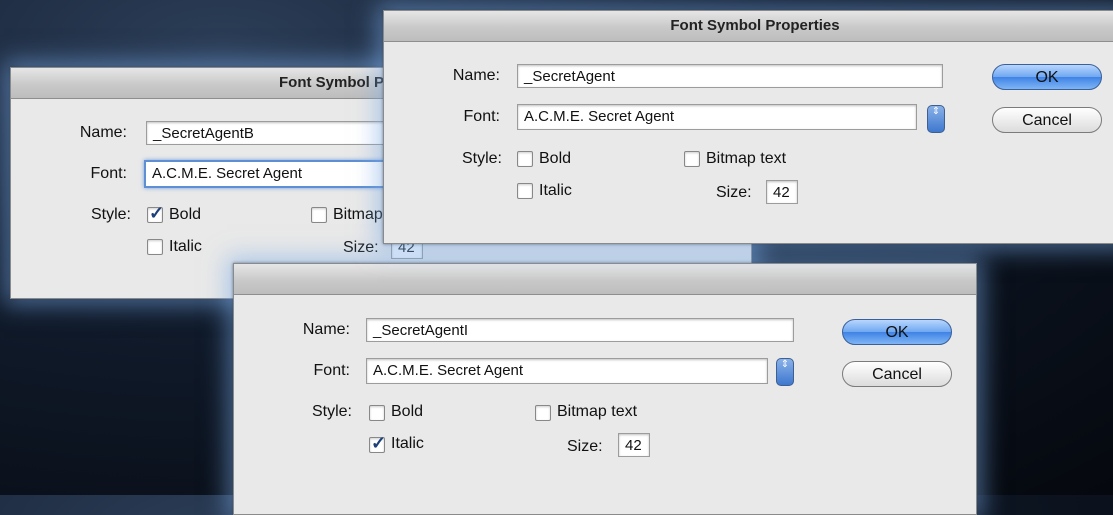  I want to click on name-field: _SecretAgentB, so click(271, 133).